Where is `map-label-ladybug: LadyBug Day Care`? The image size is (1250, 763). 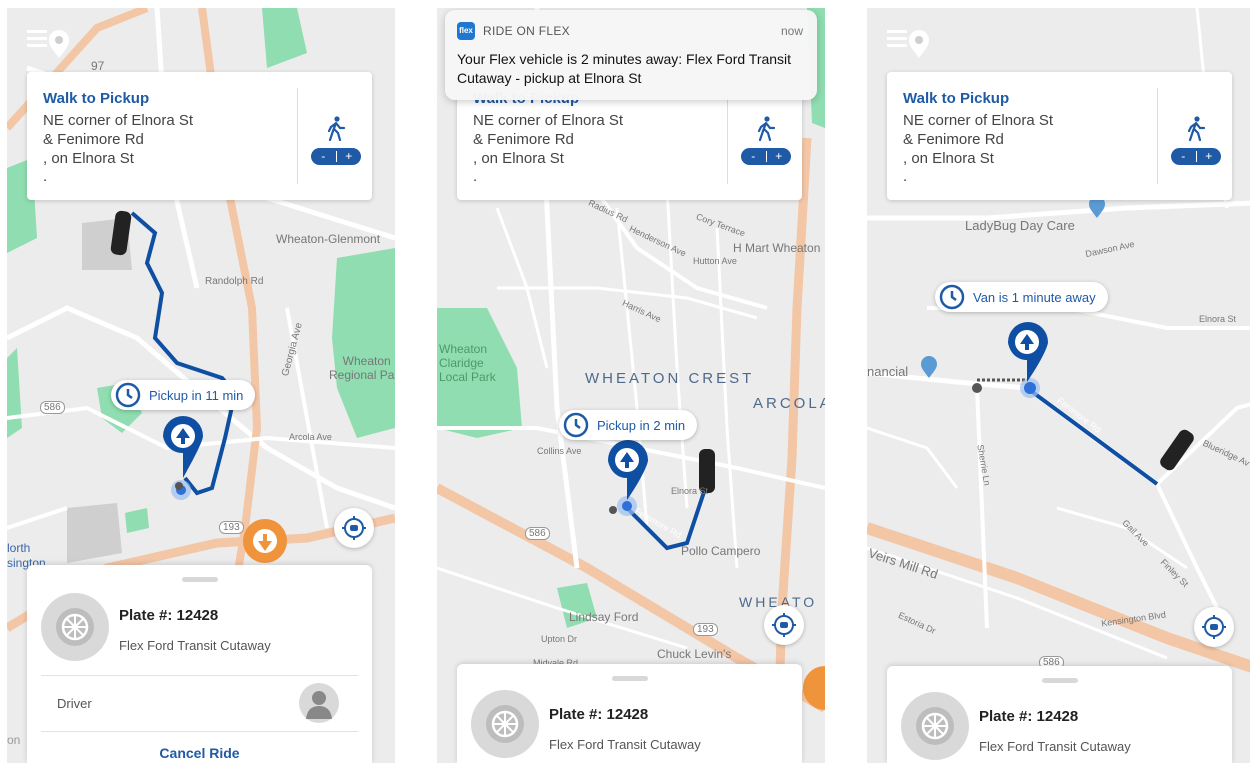
map-label-ladybug: LadyBug Day Care is located at coordinates (1020, 225).